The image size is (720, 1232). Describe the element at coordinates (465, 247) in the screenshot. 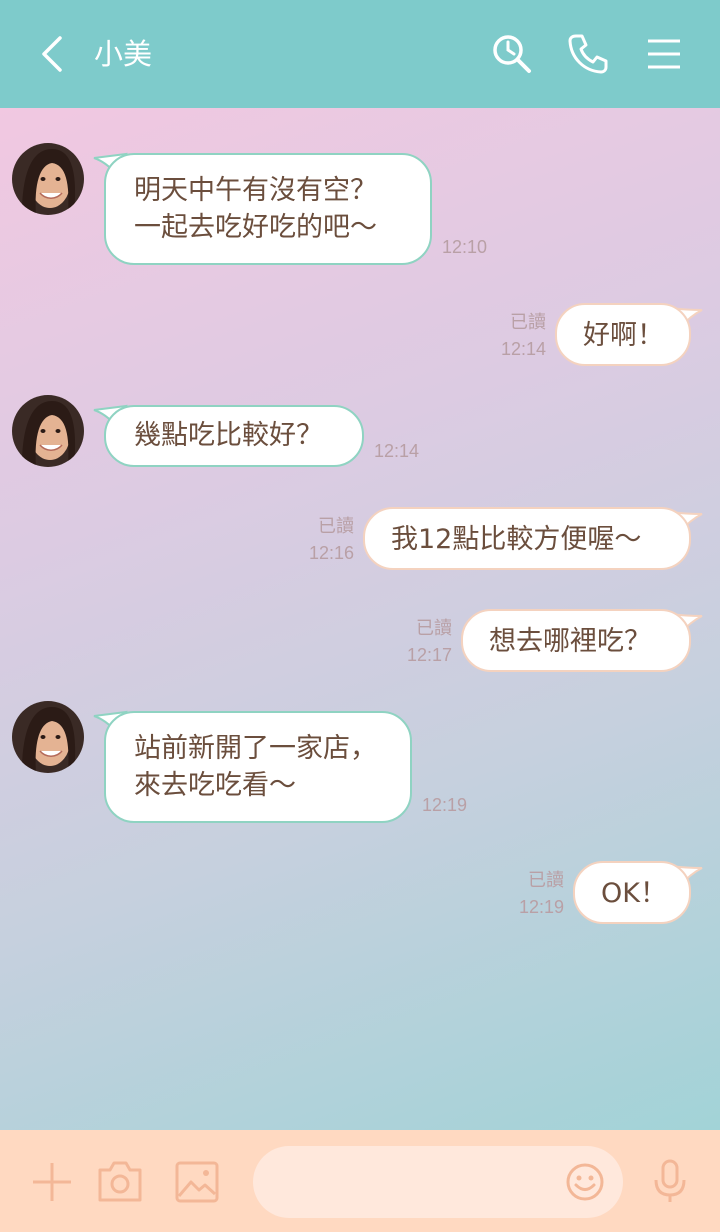

I see `message-time: 12:10` at that location.